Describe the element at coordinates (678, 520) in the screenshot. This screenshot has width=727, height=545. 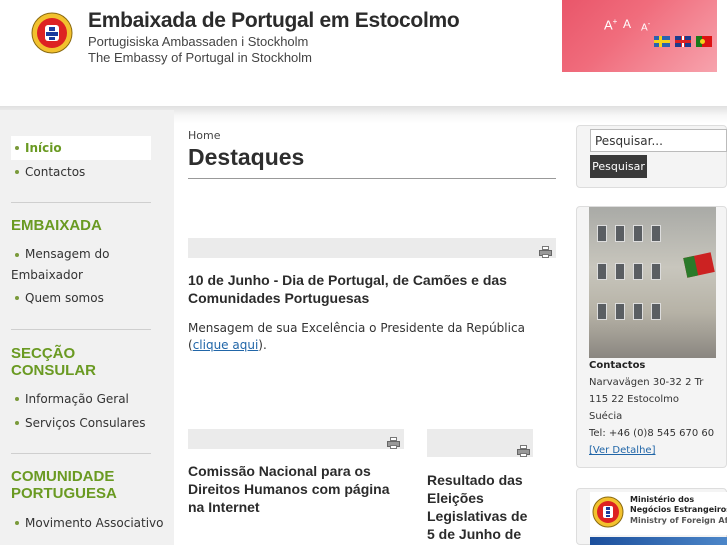
I see `mne-label-line3: Ministry of Foreign Af` at that location.